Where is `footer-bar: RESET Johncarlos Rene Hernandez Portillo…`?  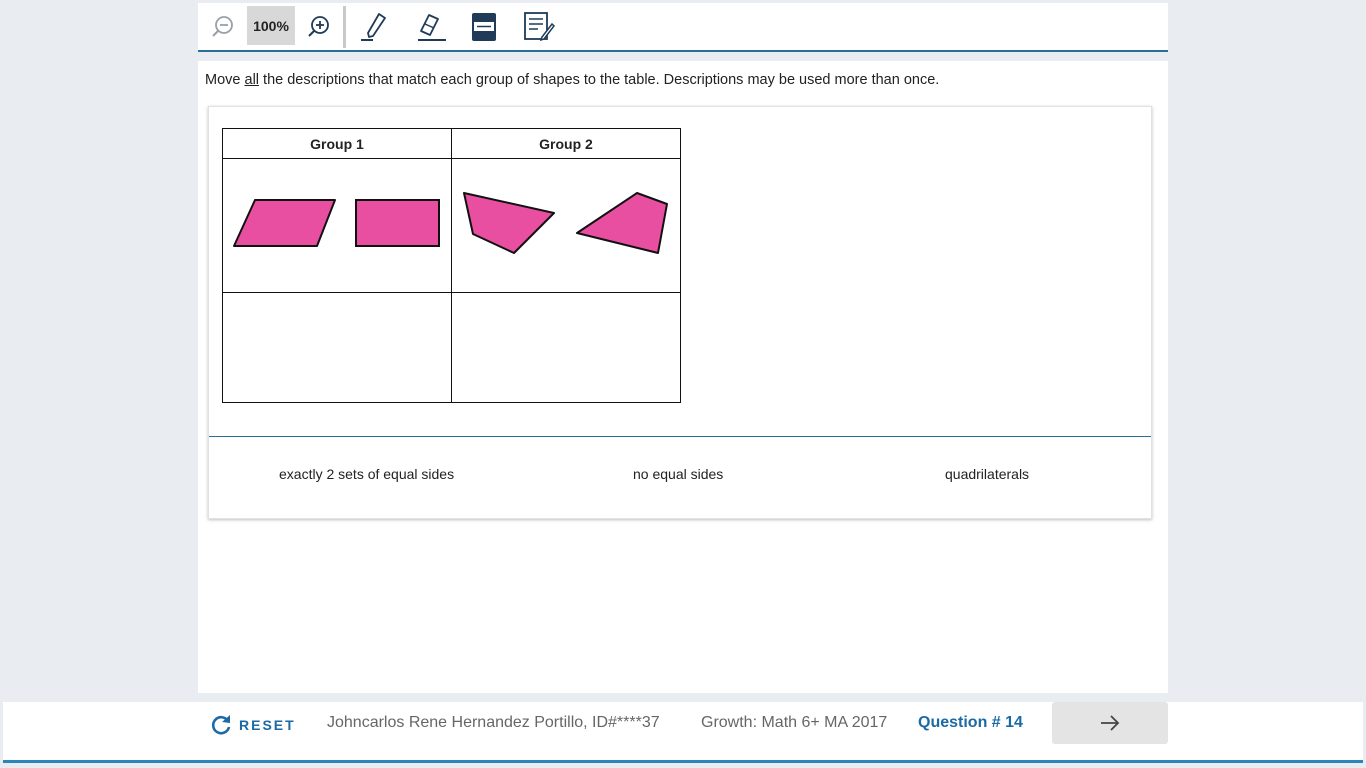 footer-bar: RESET Johncarlos Rene Hernandez Portillo… is located at coordinates (683, 732).